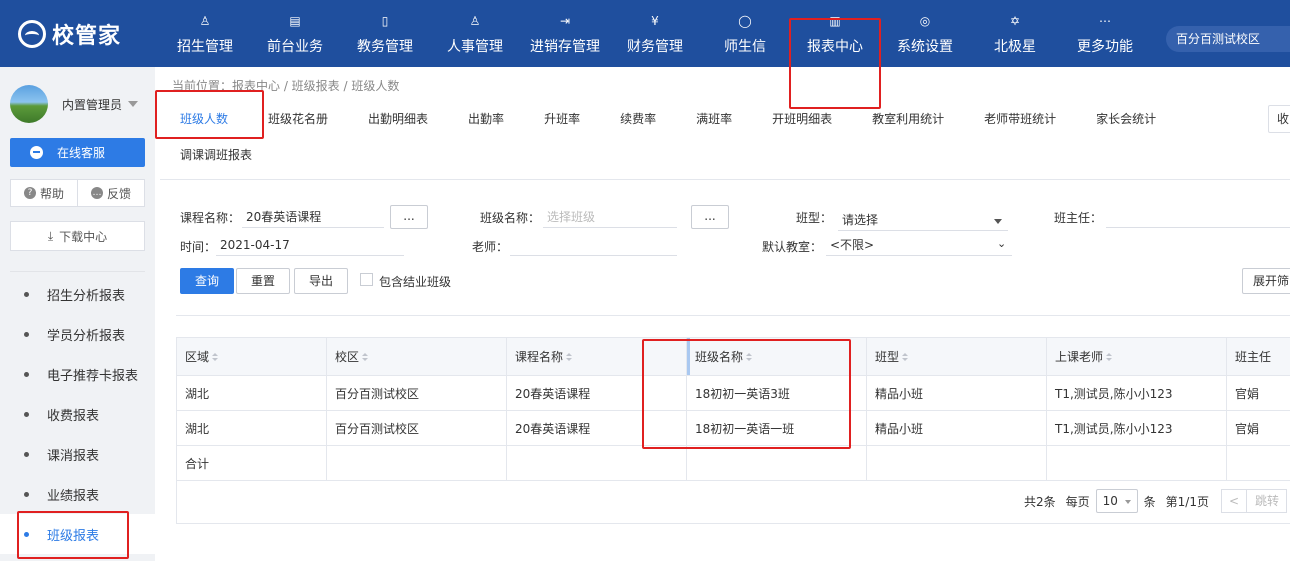 The image size is (1290, 561). Describe the element at coordinates (111, 193) in the screenshot. I see `feedback-button: … 反馈` at that location.